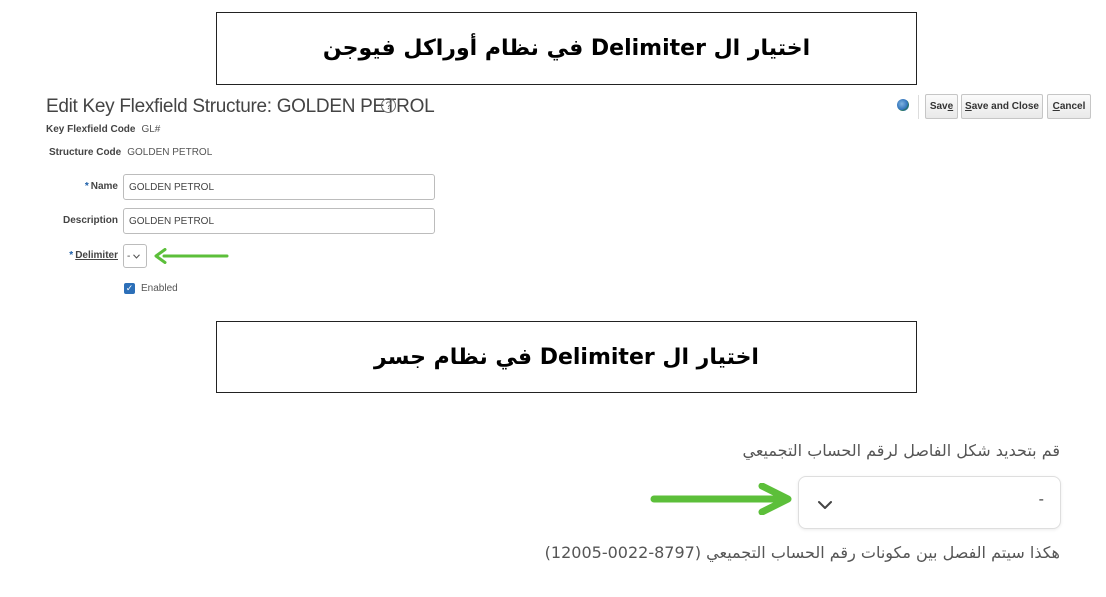 This screenshot has width=1106, height=597. Describe the element at coordinates (129, 256) in the screenshot. I see `delimiter-select-value: -` at that location.